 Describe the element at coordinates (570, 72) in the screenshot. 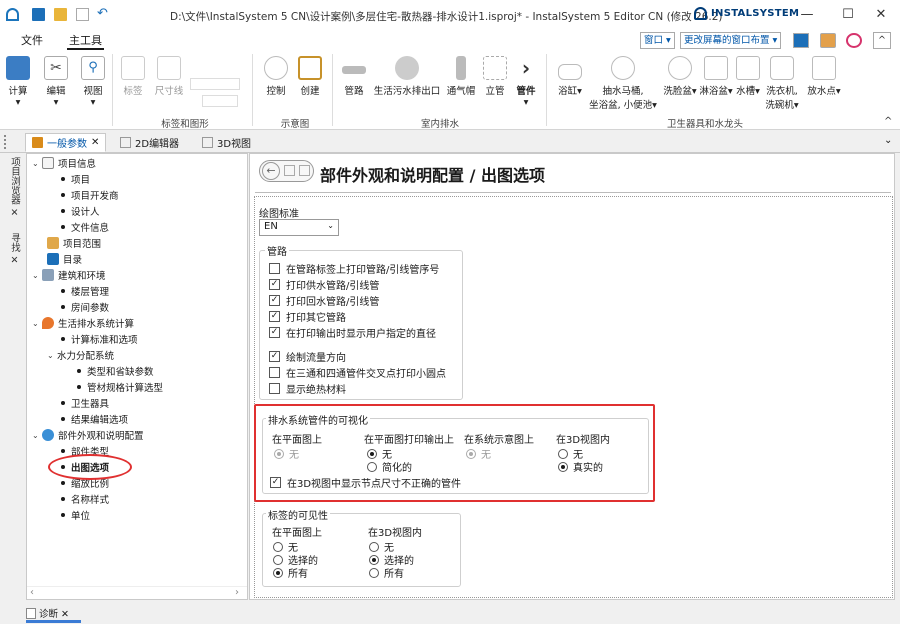

I see `bathtub-icon` at that location.